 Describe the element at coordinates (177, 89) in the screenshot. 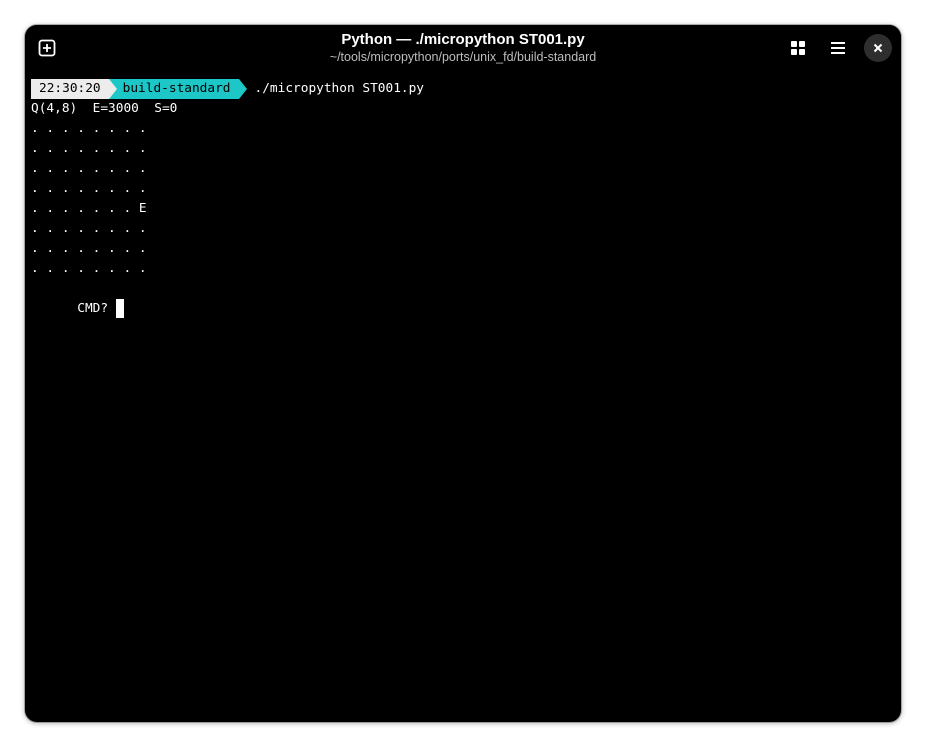

I see `prompt-directory-segment: build-standard` at that location.